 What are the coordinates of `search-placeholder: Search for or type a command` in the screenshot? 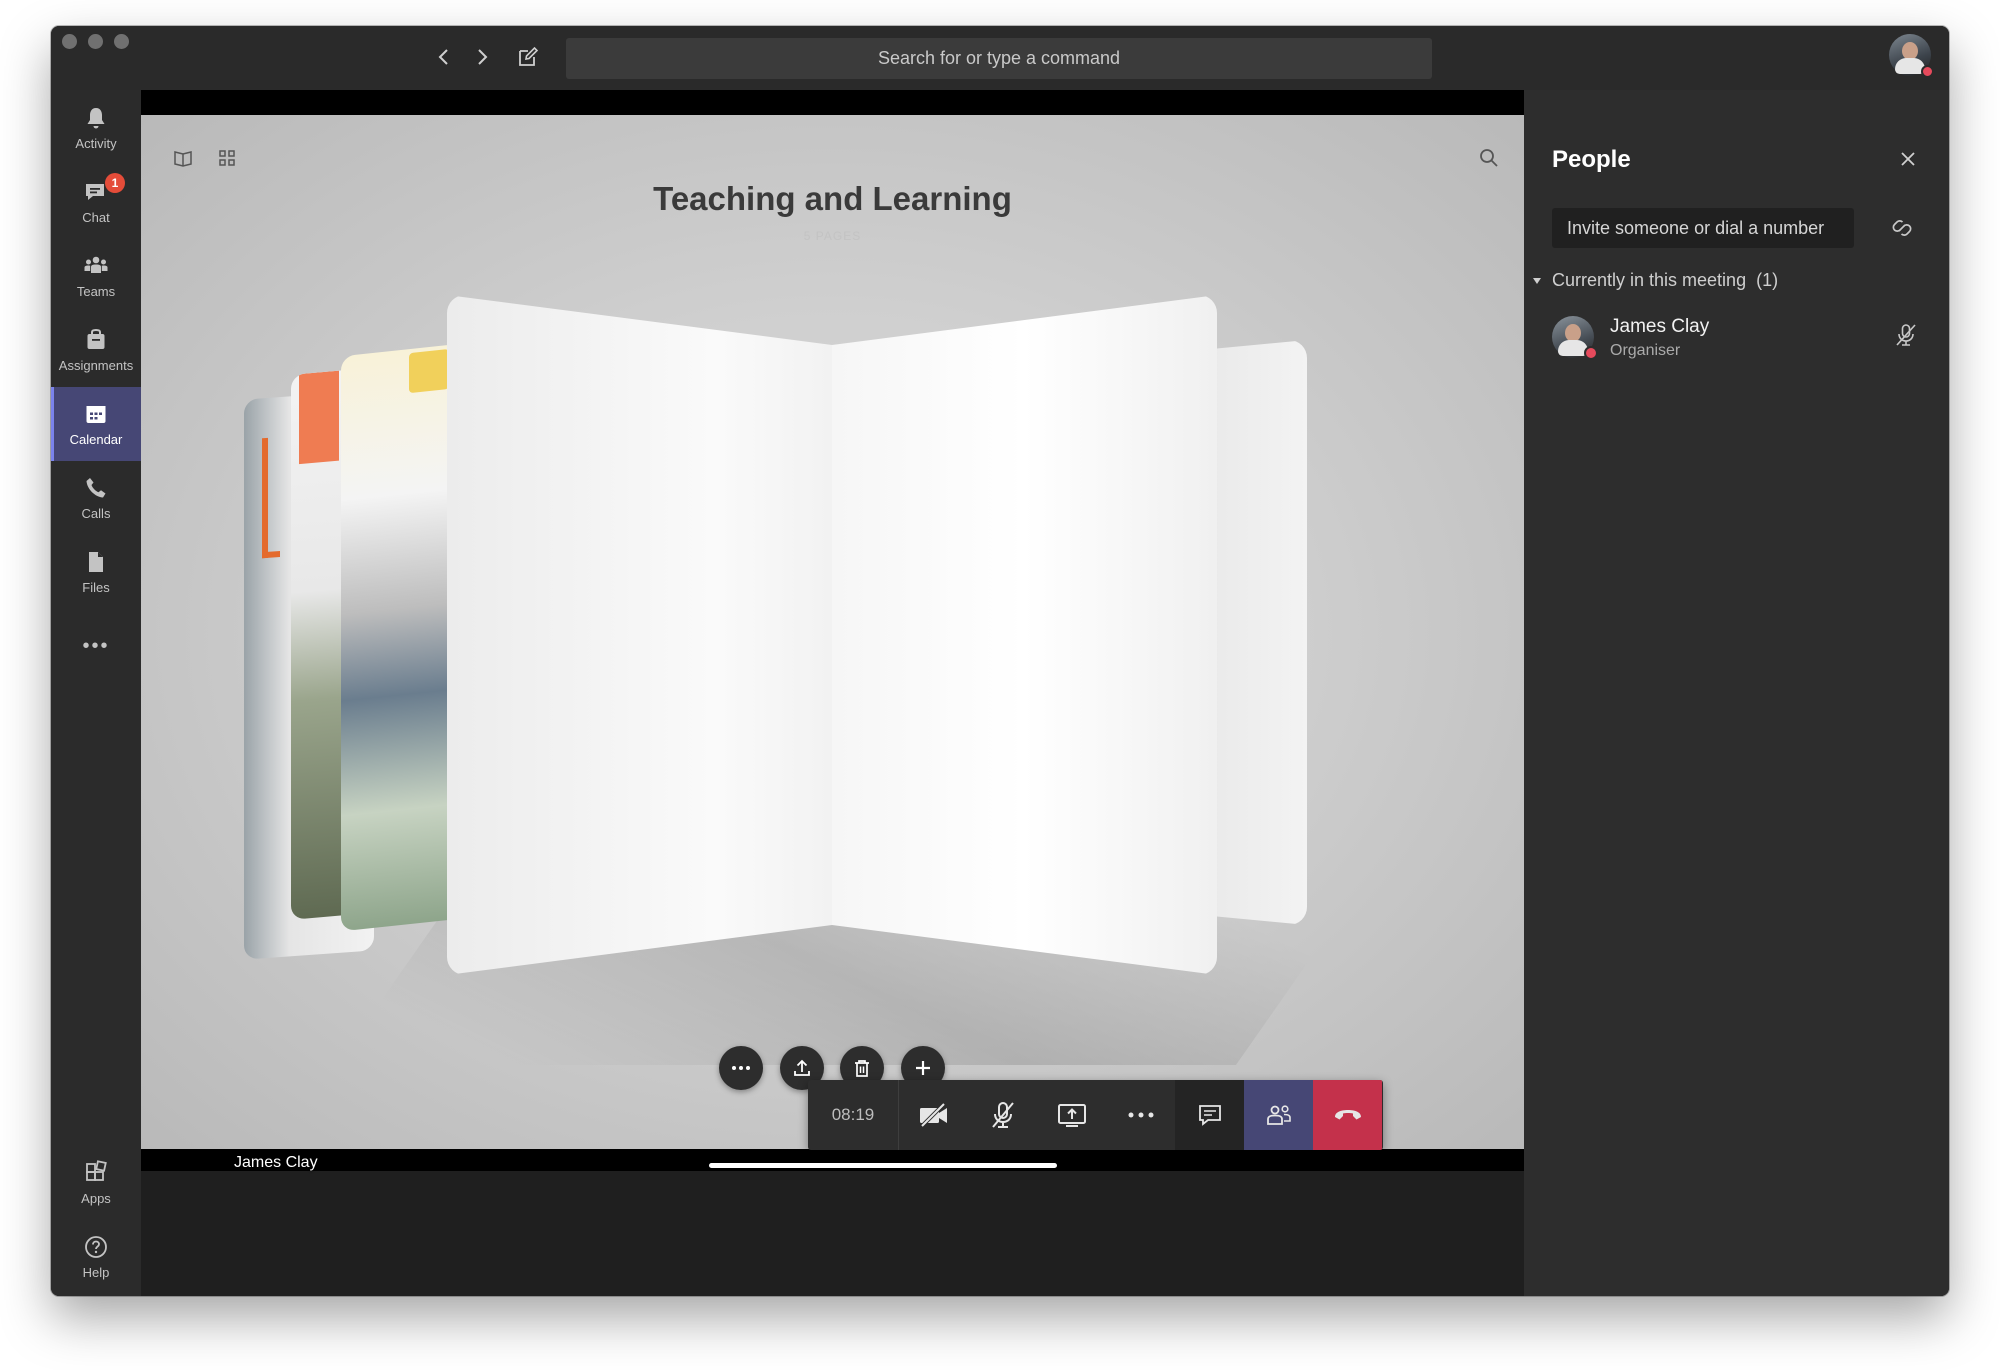 It's located at (999, 58).